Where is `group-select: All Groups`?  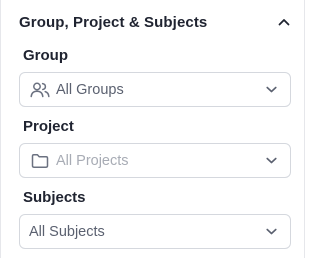 group-select: All Groups is located at coordinates (155, 89).